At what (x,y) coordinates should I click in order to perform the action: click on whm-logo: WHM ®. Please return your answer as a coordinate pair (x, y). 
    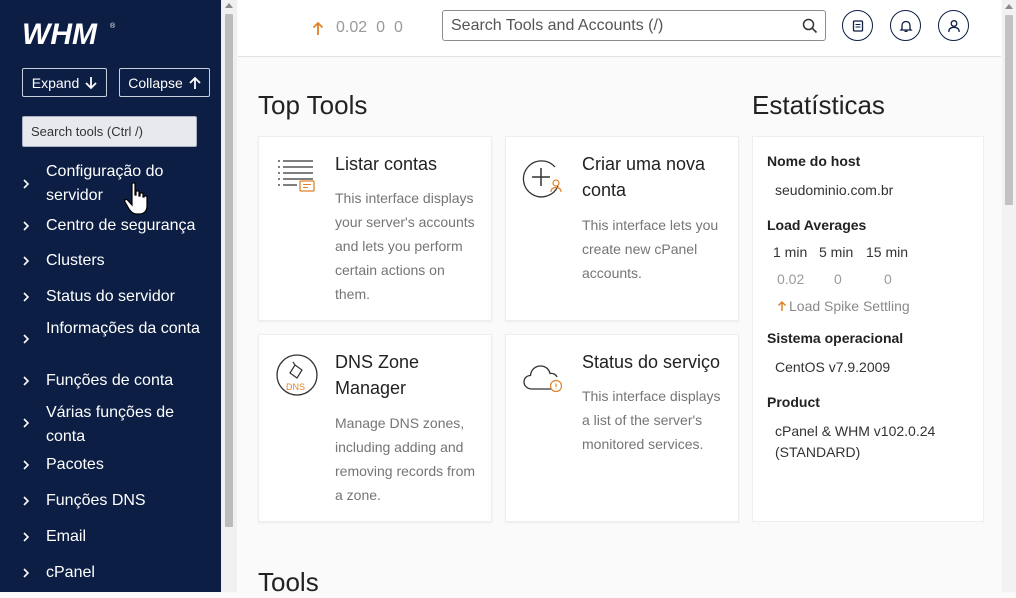
    Looking at the image, I should click on (70, 33).